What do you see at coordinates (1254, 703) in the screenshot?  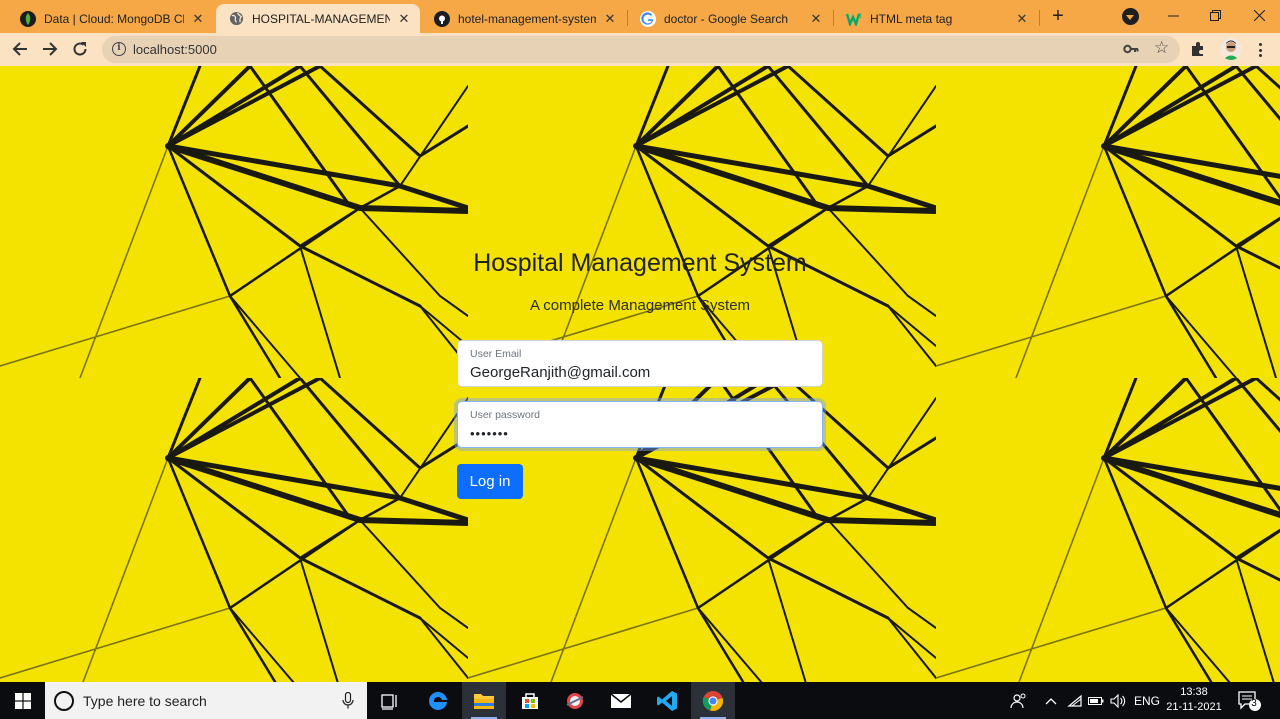 I see `notification-count: 3` at bounding box center [1254, 703].